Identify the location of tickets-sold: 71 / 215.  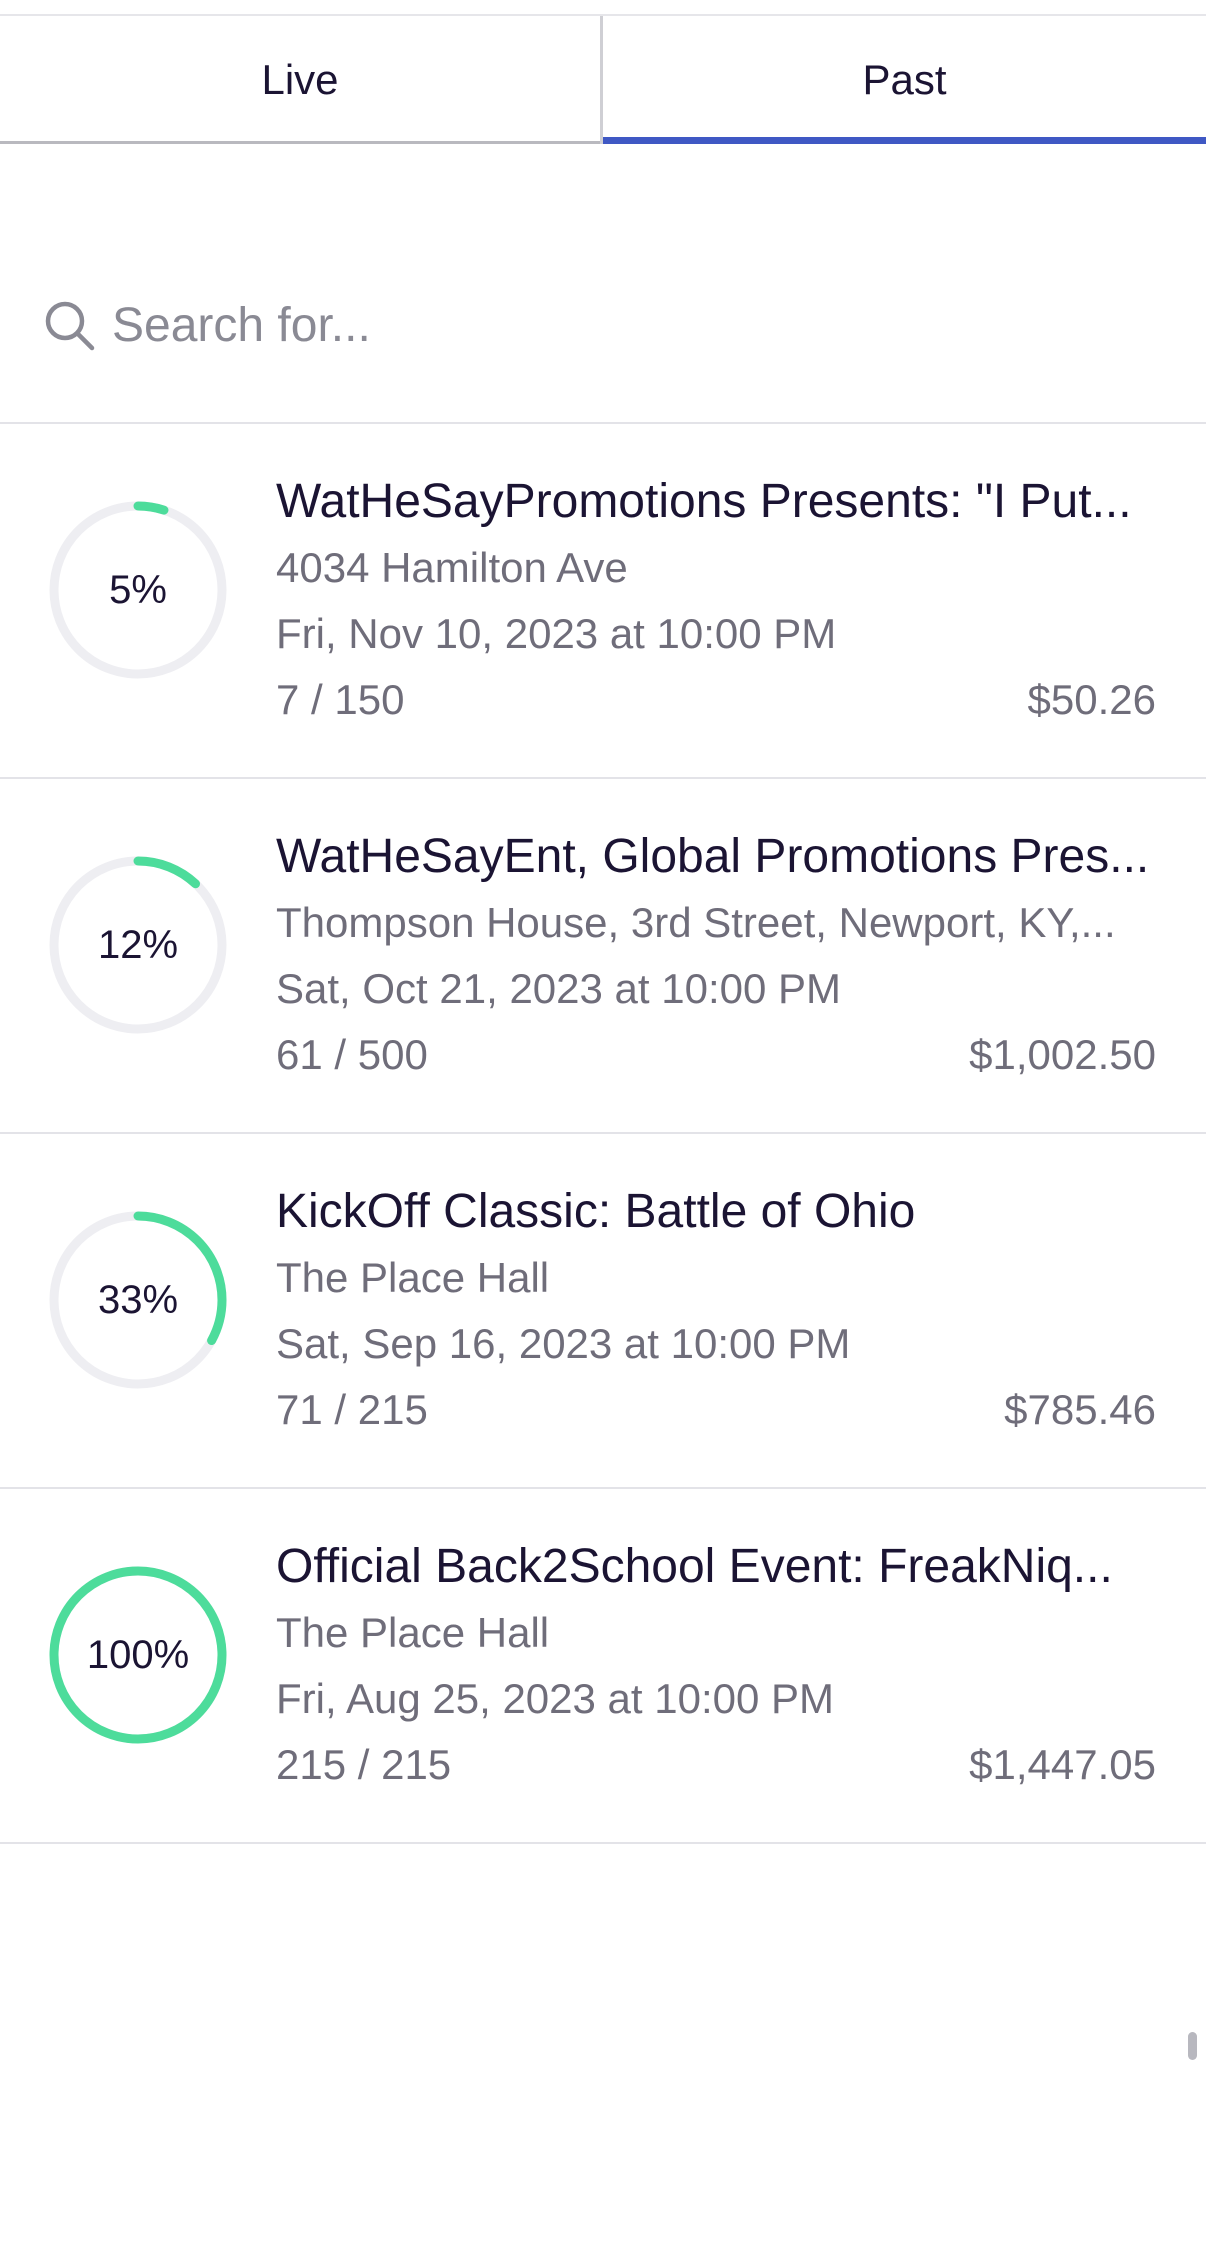
(352, 1409).